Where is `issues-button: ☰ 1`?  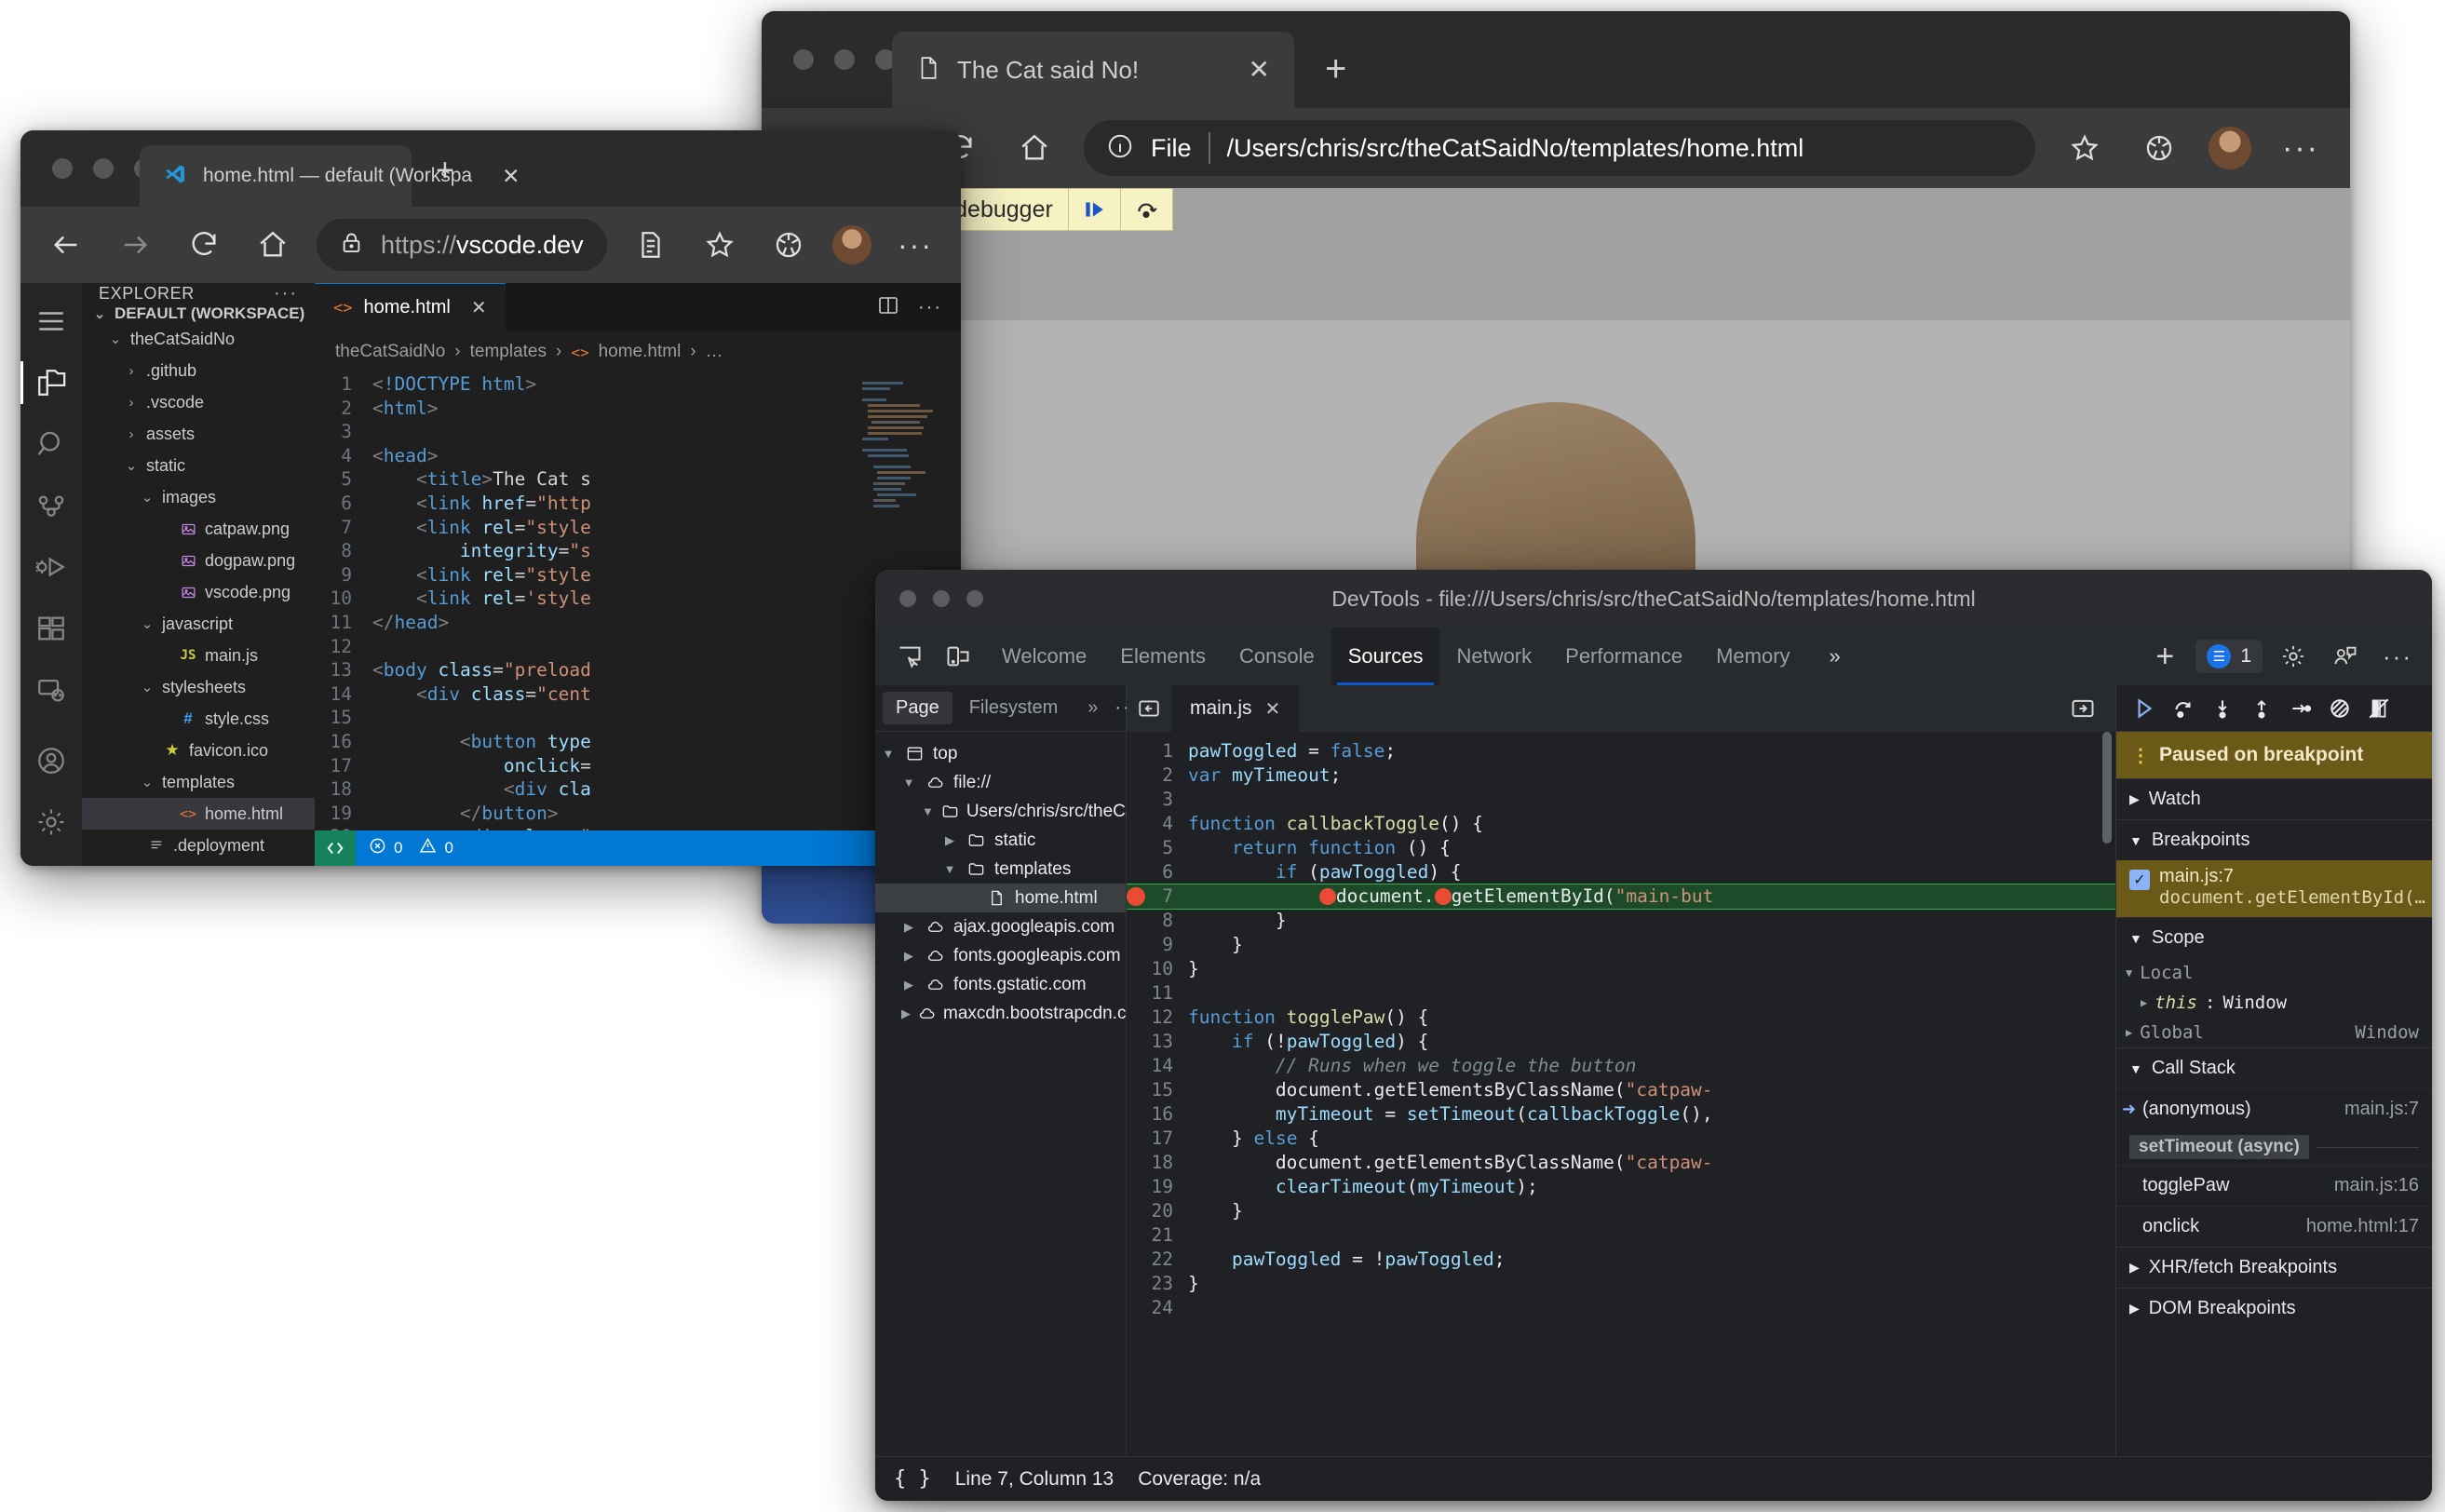 issues-button: ☰ 1 is located at coordinates (2229, 656).